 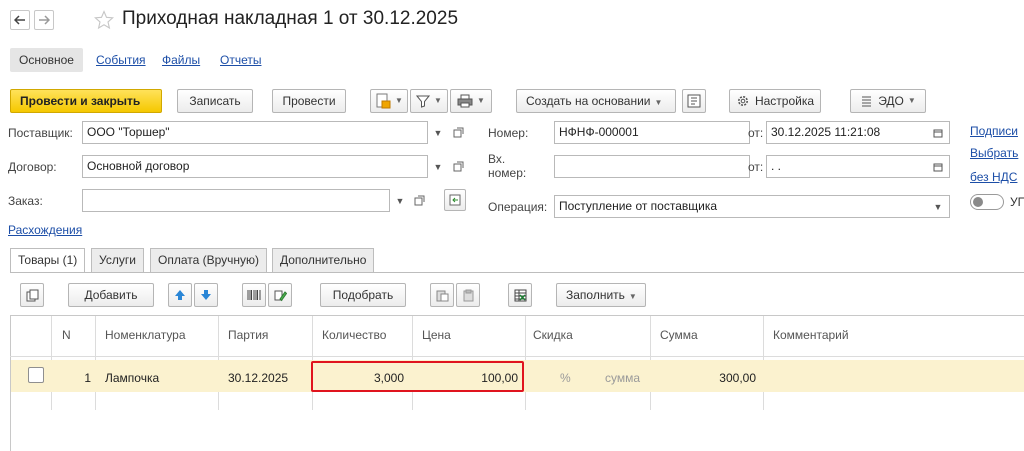 I want to click on page-title: Приходная накладная 1 от 30.12.2025, so click(x=290, y=18).